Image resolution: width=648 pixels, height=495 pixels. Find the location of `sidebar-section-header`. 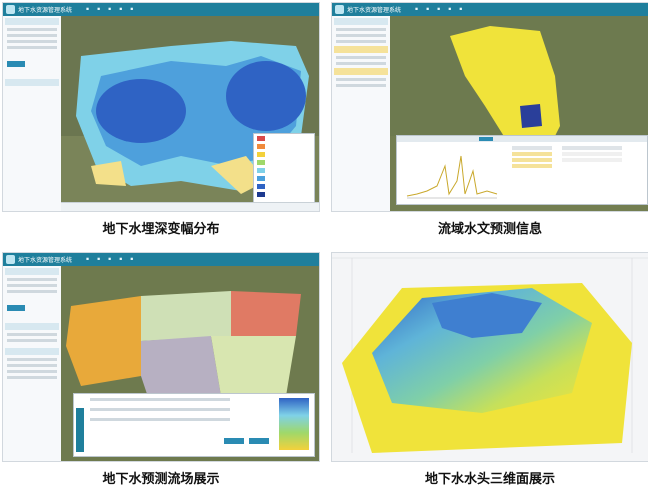

sidebar-section-header is located at coordinates (32, 82).